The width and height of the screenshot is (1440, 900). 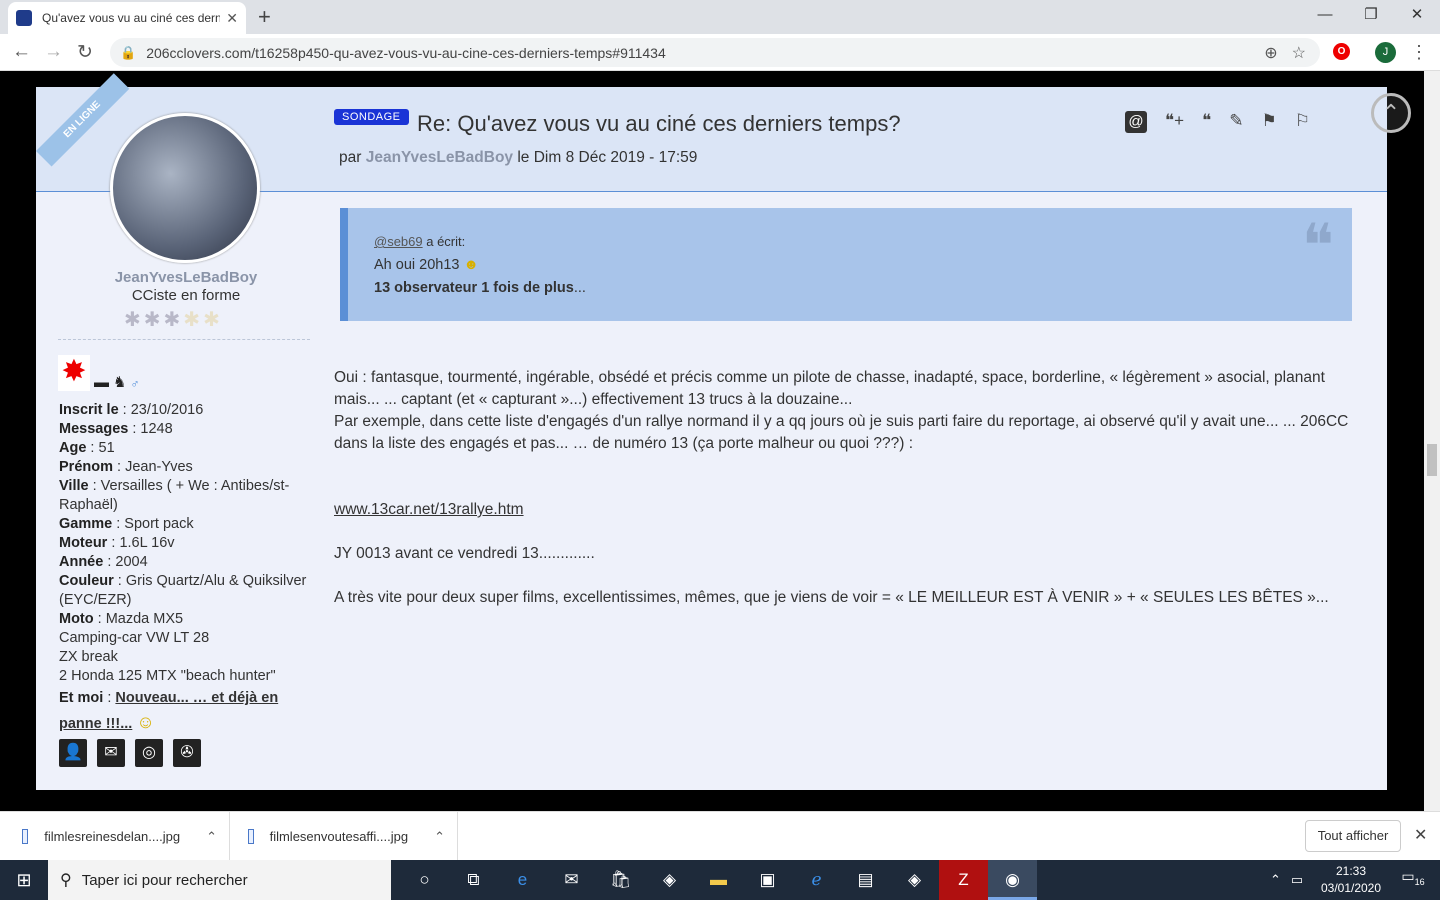 I want to click on scrollbar, so click(x=1432, y=441).